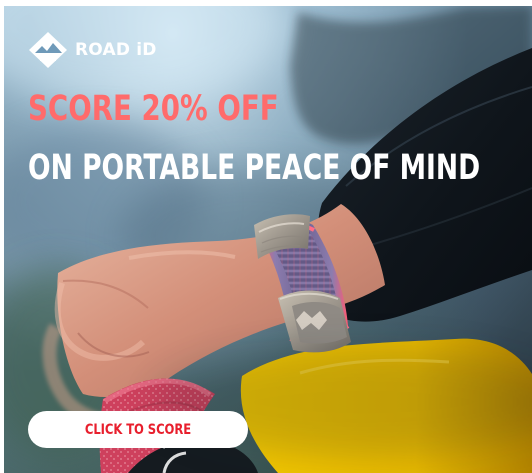 The image size is (532, 473). What do you see at coordinates (254, 168) in the screenshot?
I see `offer-subheadline: ON PORTABLE PEACE OF MIND` at bounding box center [254, 168].